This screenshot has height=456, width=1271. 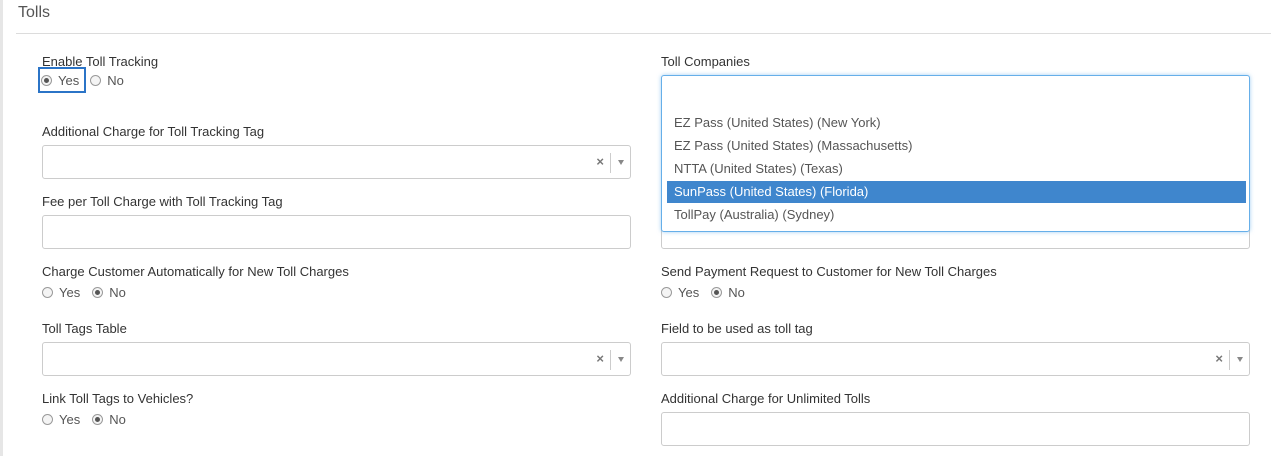 I want to click on toll-tag-field-select: ×, so click(x=955, y=359).